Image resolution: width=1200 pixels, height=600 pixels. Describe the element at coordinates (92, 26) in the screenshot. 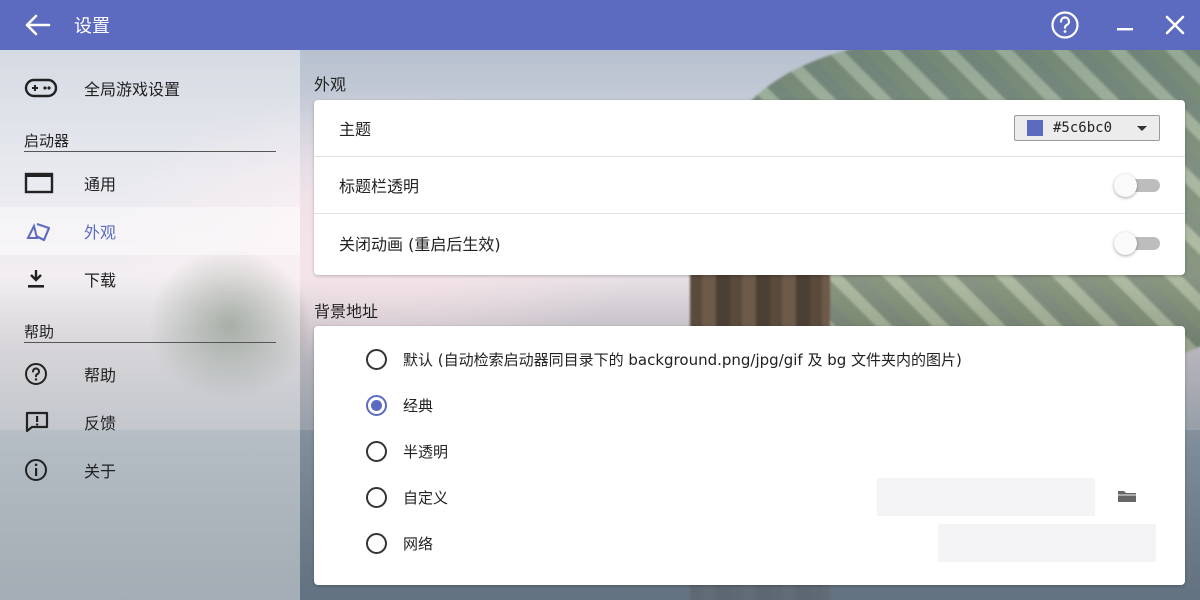

I see `window-title: 设置` at that location.